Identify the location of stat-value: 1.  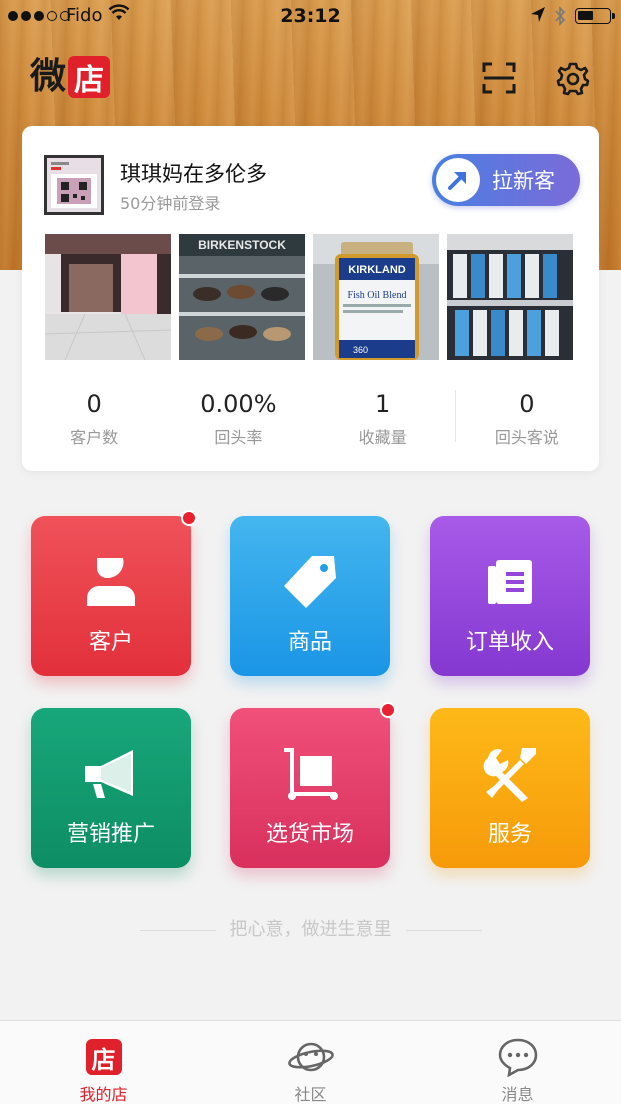
(382, 404).